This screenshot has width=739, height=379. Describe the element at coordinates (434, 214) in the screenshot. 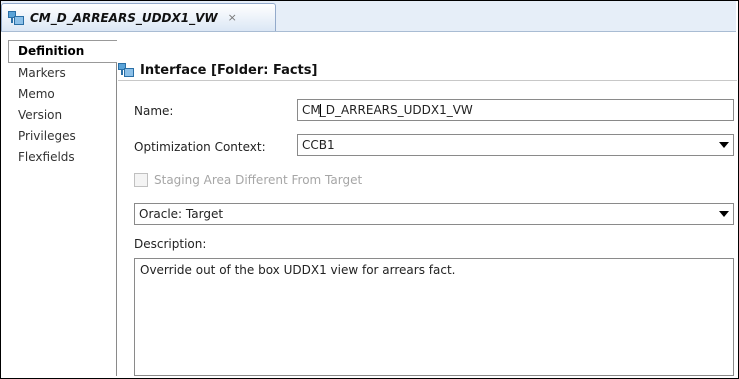

I see `target-select: Oracle: Target` at that location.